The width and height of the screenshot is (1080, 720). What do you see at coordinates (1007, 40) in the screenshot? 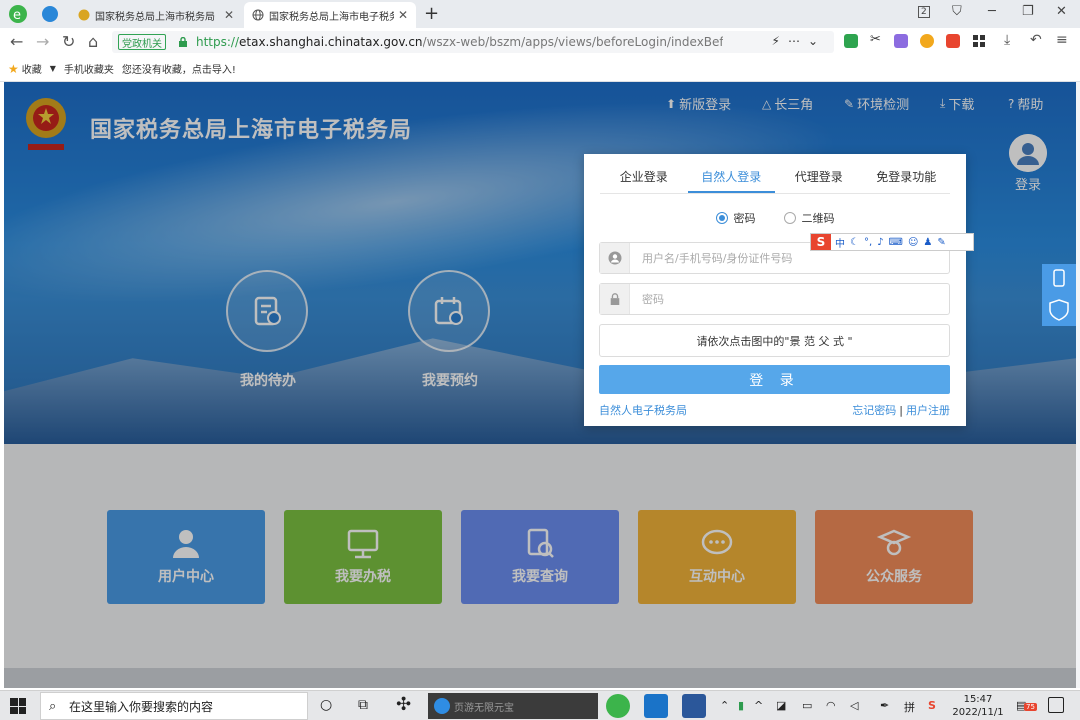
I see `download-icon: ⤓` at bounding box center [1007, 40].